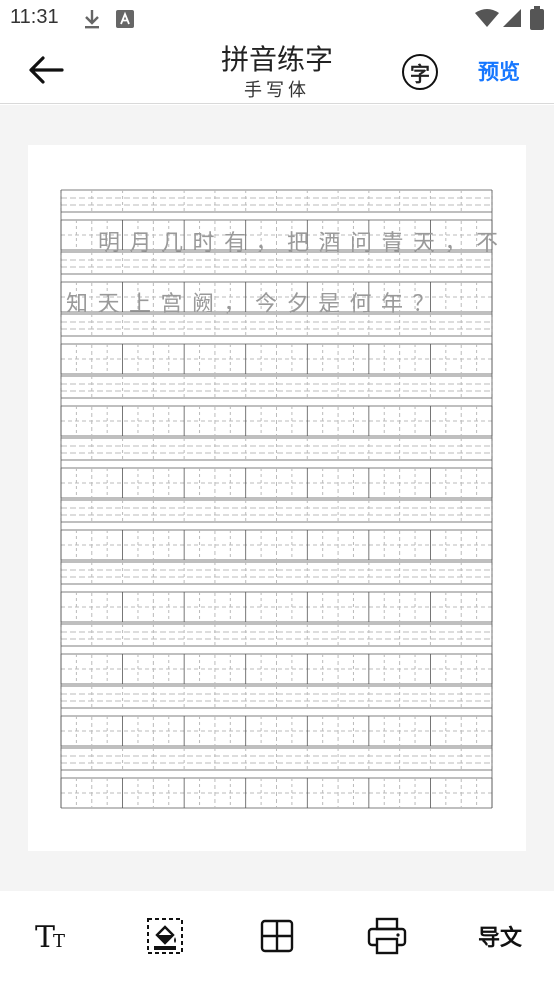 This screenshot has height=984, width=554. I want to click on bottom-toolbar: T T 导文, so click(277, 938).